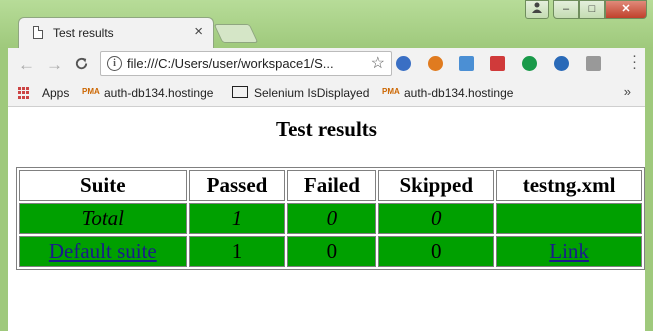 The width and height of the screenshot is (653, 331). Describe the element at coordinates (378, 63) in the screenshot. I see `bookmark-star-icon: ☆` at that location.